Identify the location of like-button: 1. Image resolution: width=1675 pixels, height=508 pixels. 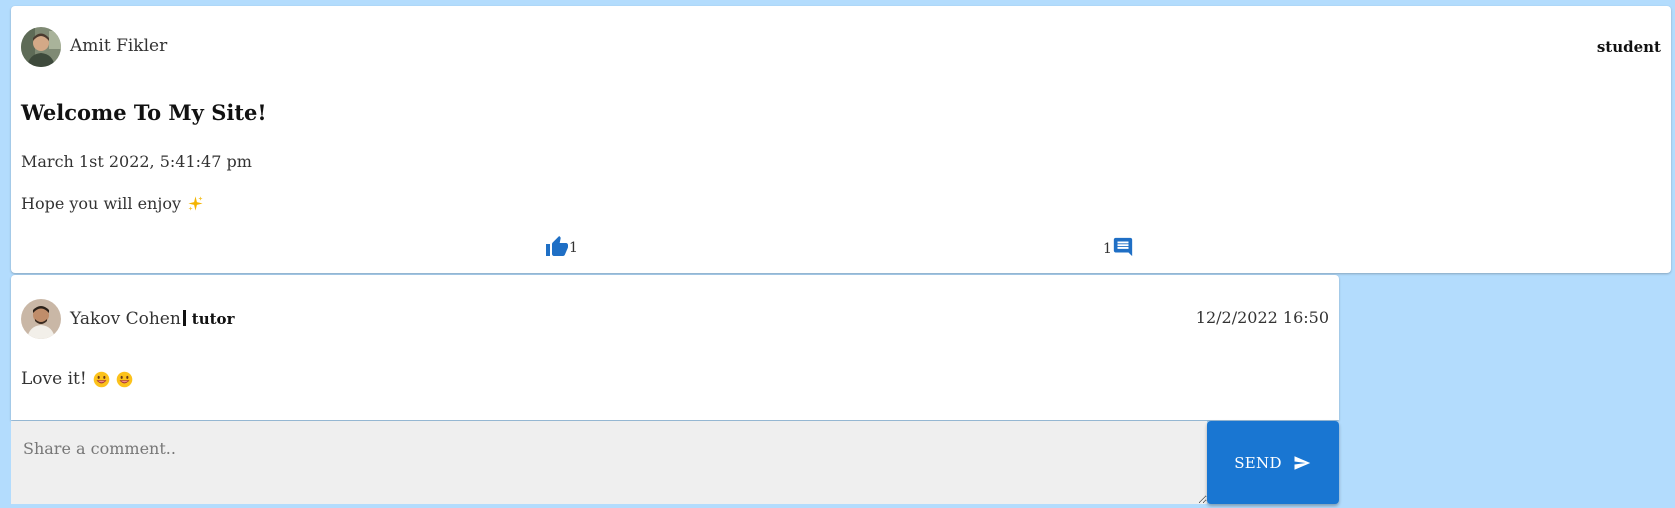
(561, 246).